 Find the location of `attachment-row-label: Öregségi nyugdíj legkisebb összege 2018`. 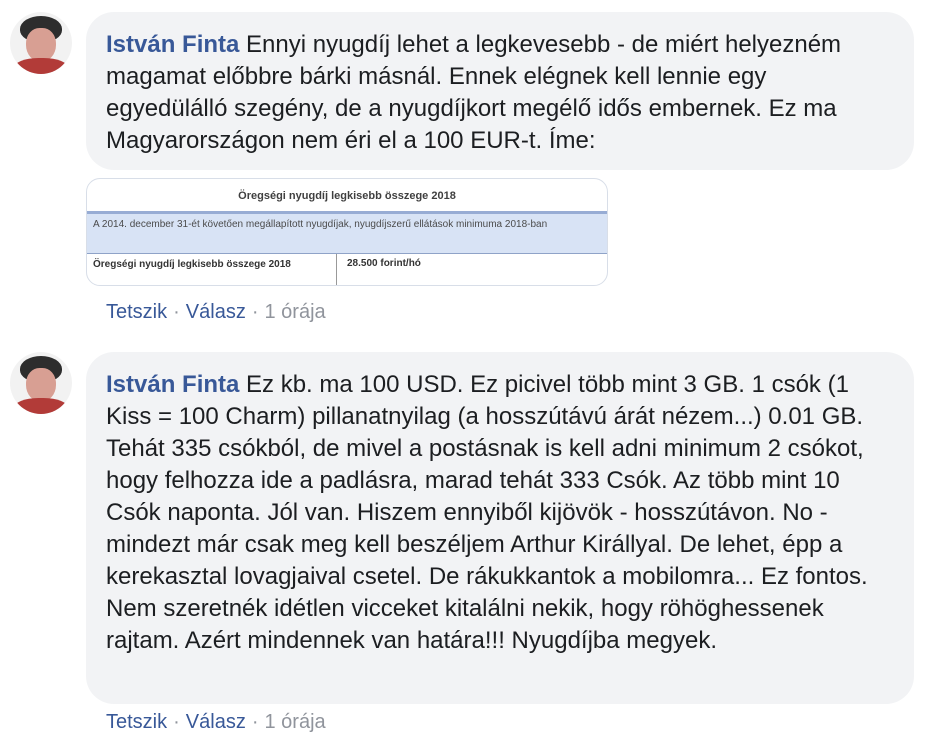

attachment-row-label: Öregségi nyugdíj legkisebb összege 2018 is located at coordinates (212, 269).